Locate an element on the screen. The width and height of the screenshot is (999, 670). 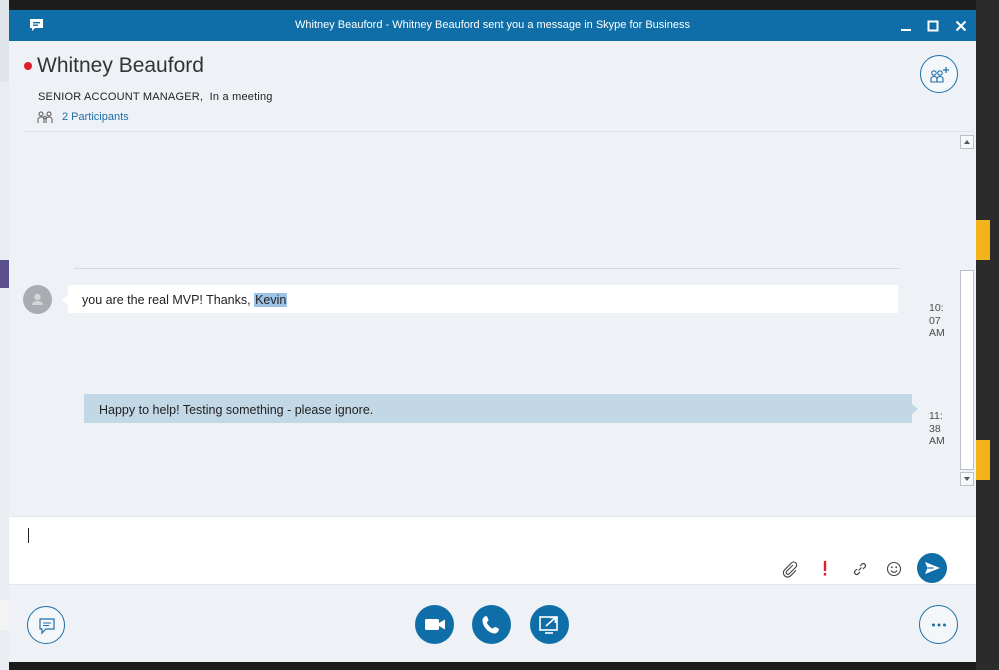
action-bar is located at coordinates (492, 624).